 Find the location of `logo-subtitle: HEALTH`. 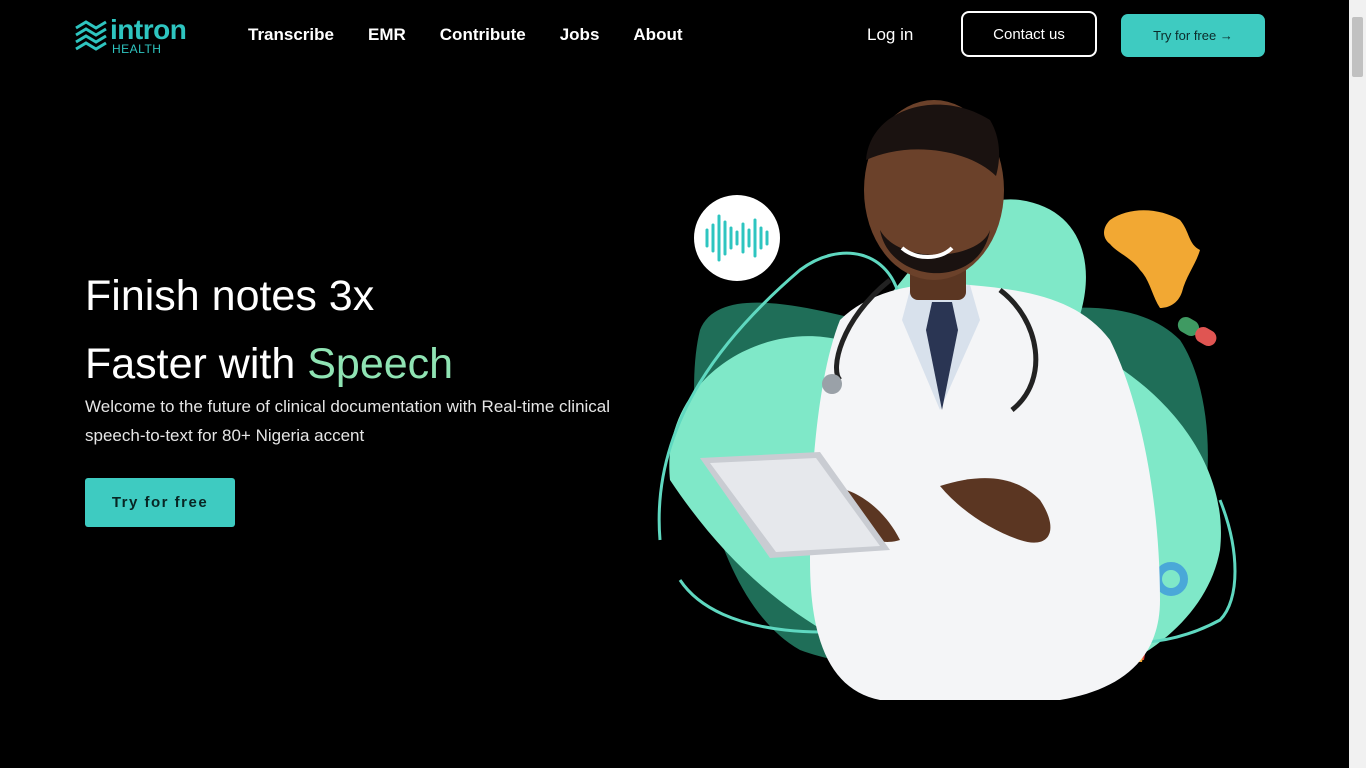

logo-subtitle: HEALTH is located at coordinates (137, 49).